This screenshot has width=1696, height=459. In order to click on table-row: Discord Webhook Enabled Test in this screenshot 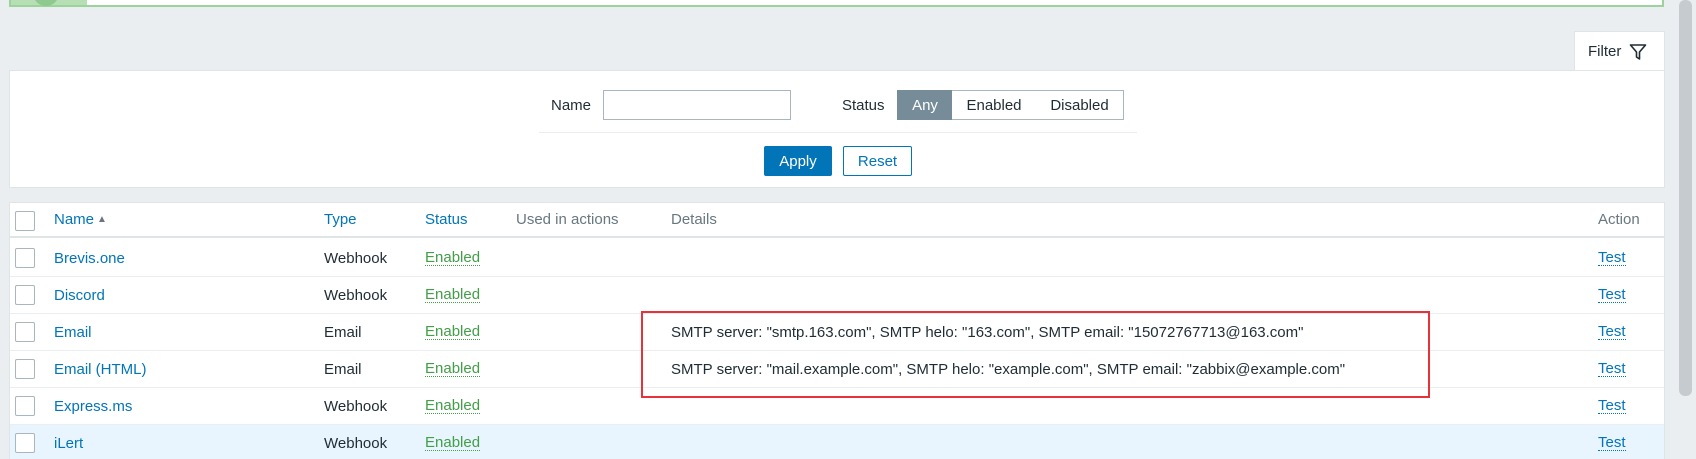, I will do `click(837, 295)`.